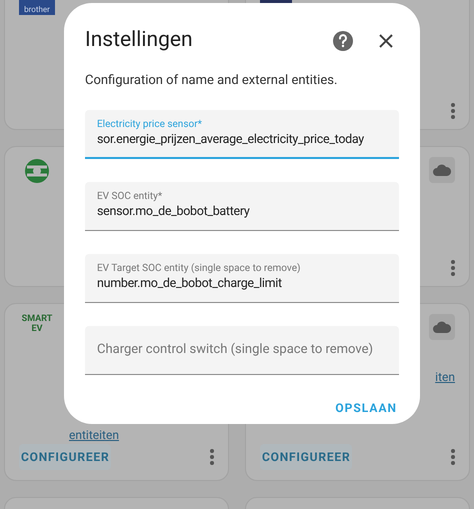  I want to click on brand-logo: brother, so click(37, 7).